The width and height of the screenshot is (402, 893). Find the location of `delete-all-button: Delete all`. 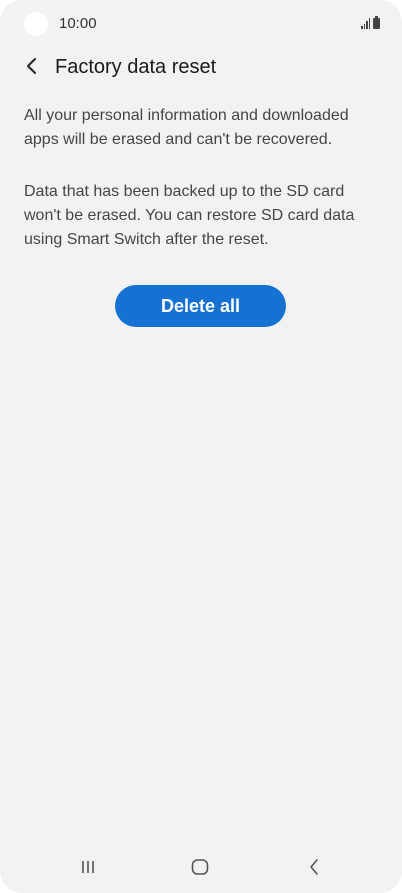

delete-all-button: Delete all is located at coordinates (200, 306).